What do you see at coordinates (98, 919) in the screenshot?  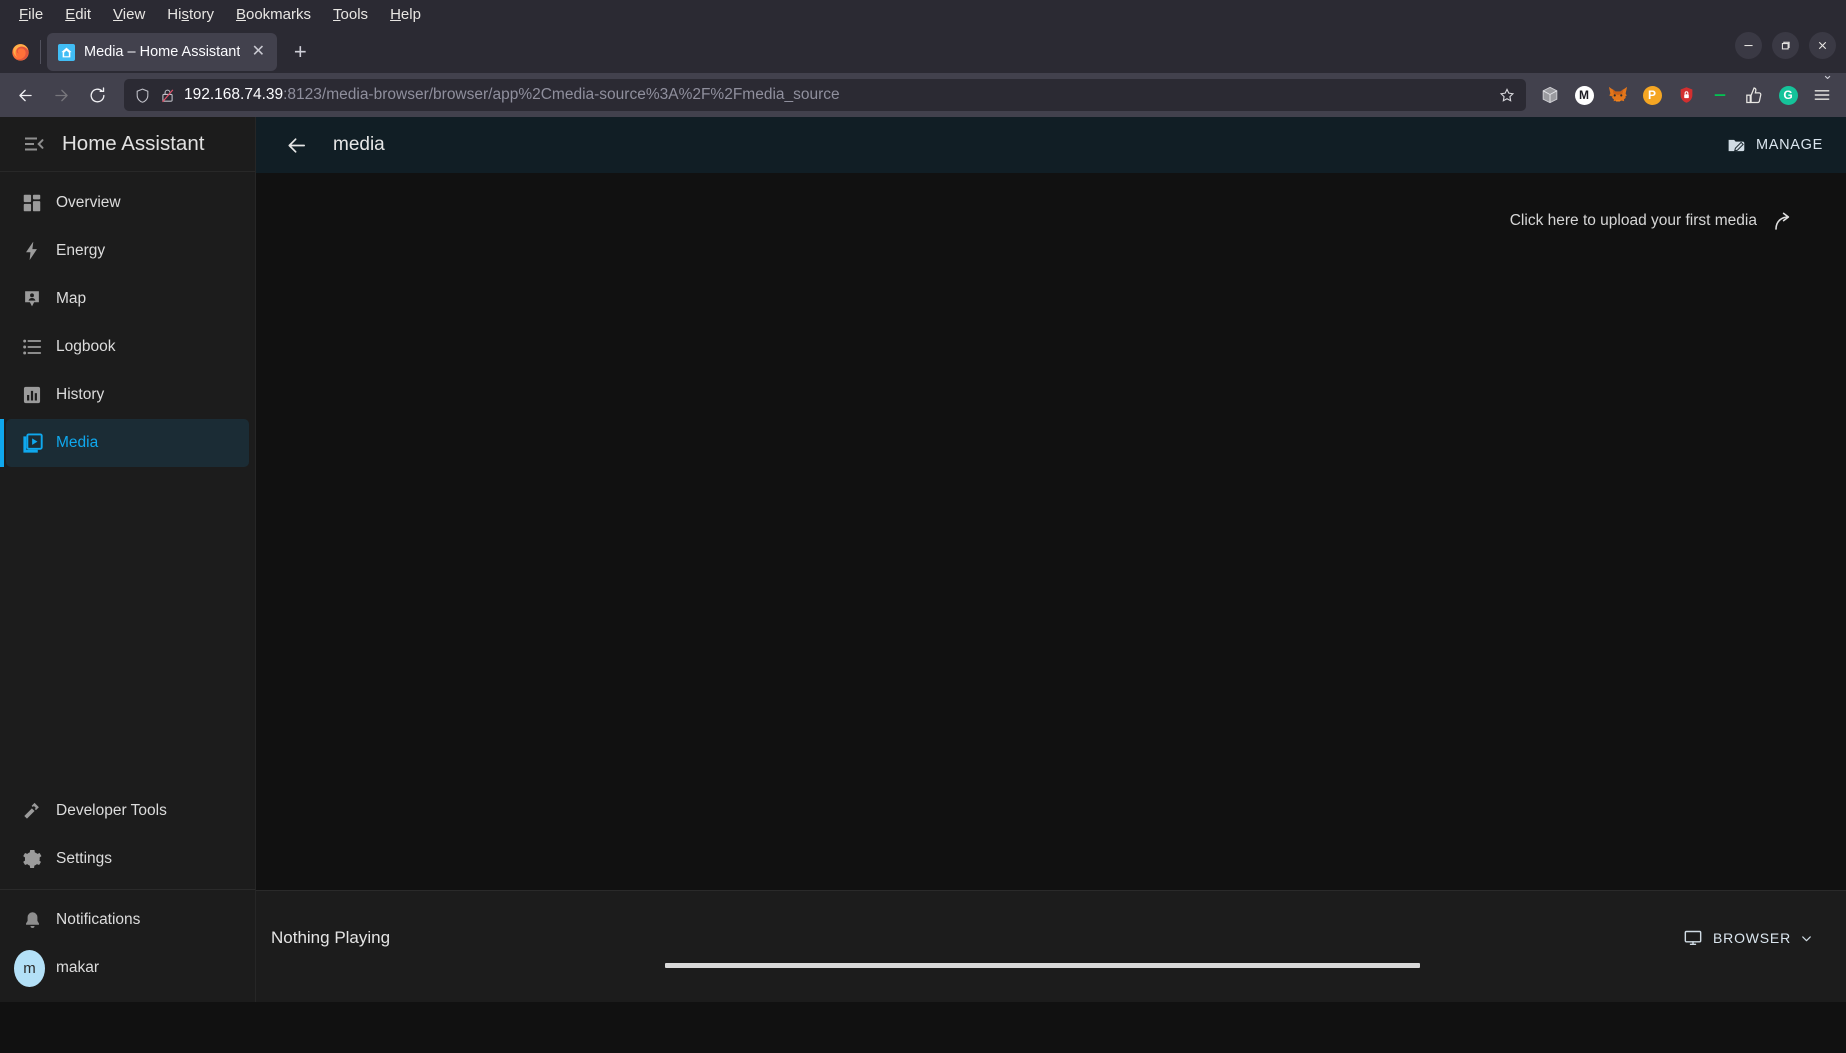 I see `sidebar-item-label: Notifications` at bounding box center [98, 919].